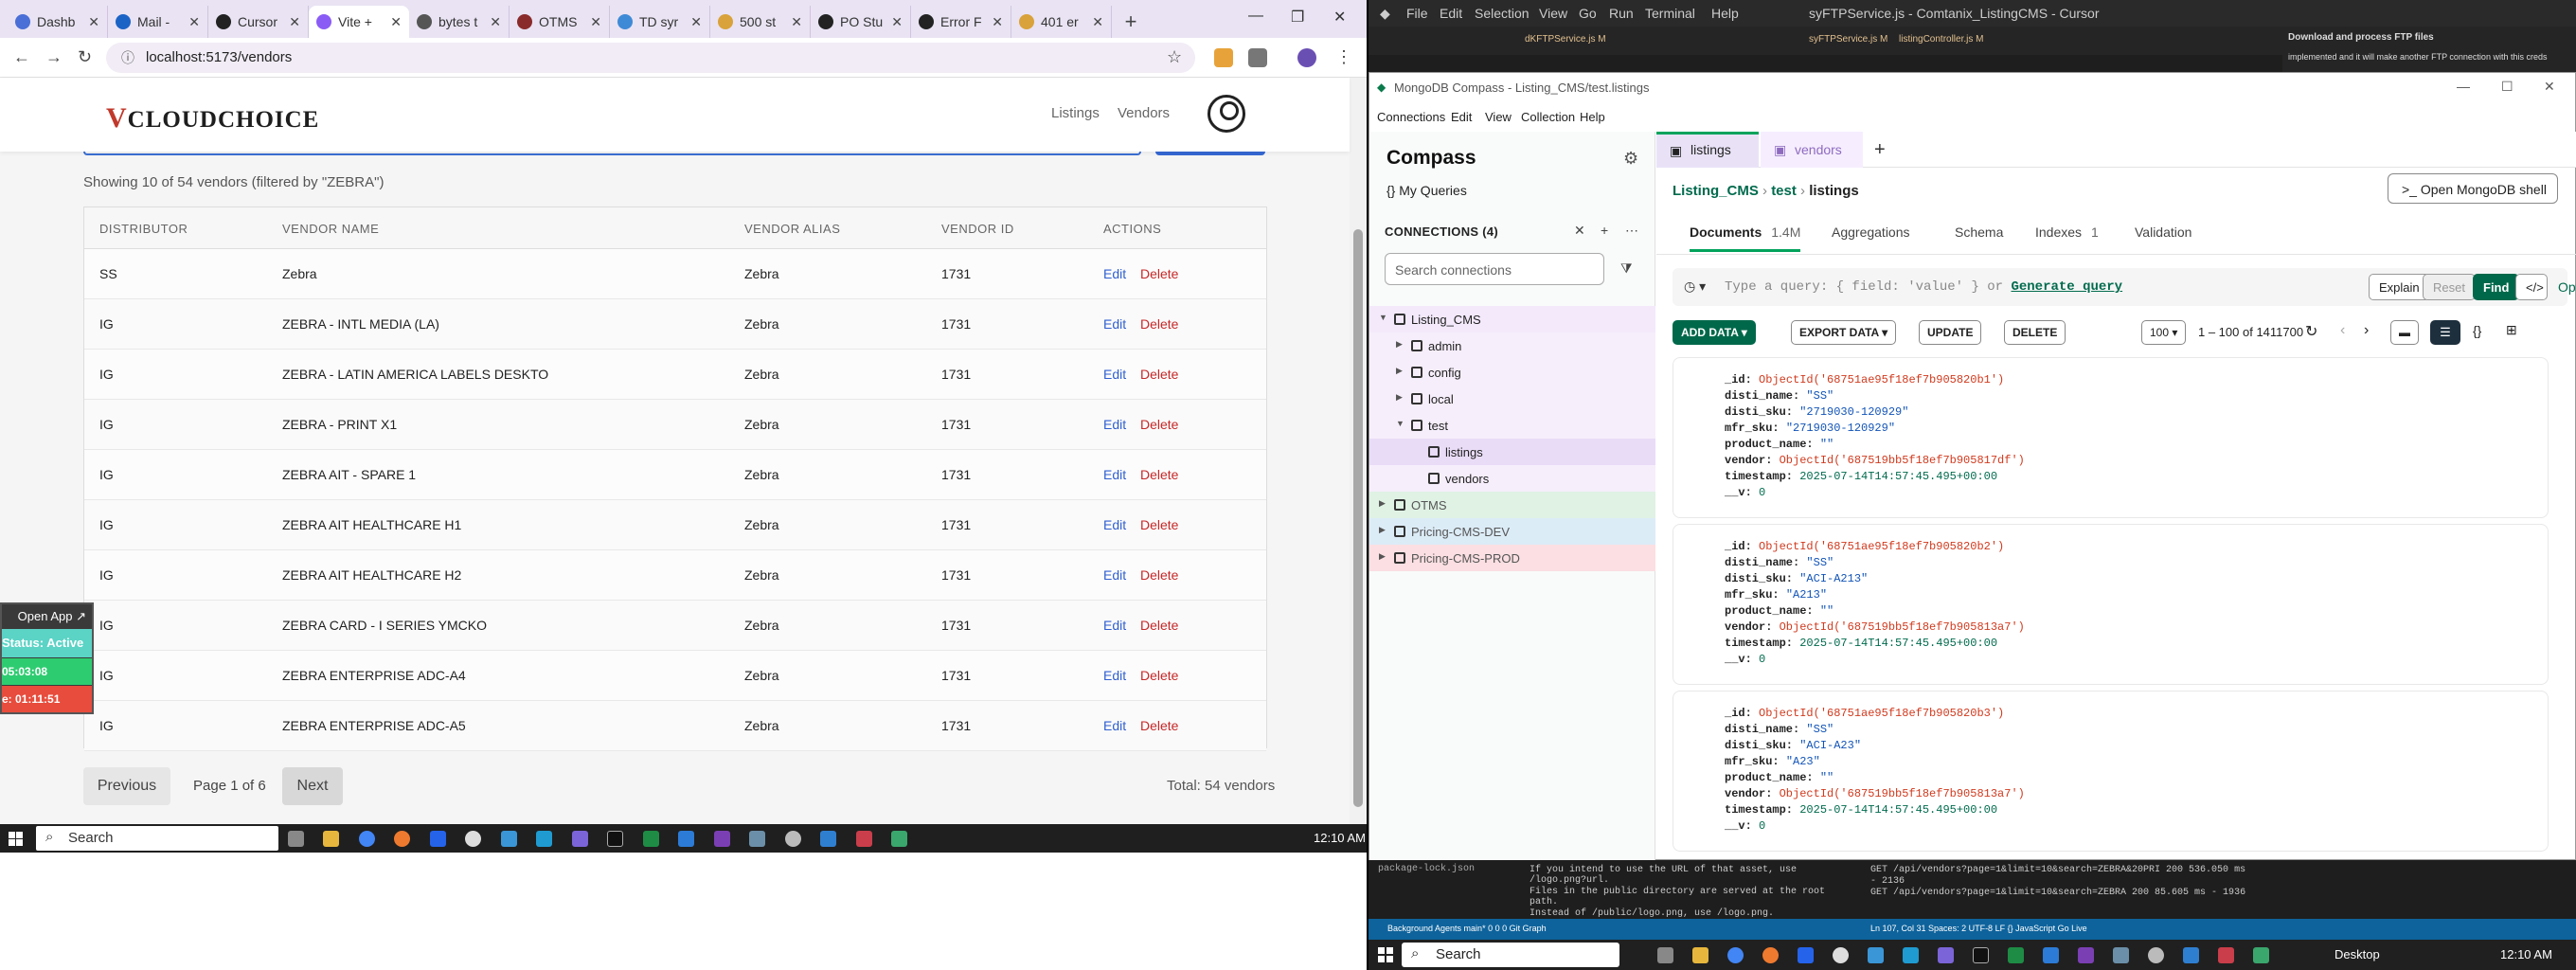  Describe the element at coordinates (1604, 231) in the screenshot. I see `add-connection-icon: +` at that location.